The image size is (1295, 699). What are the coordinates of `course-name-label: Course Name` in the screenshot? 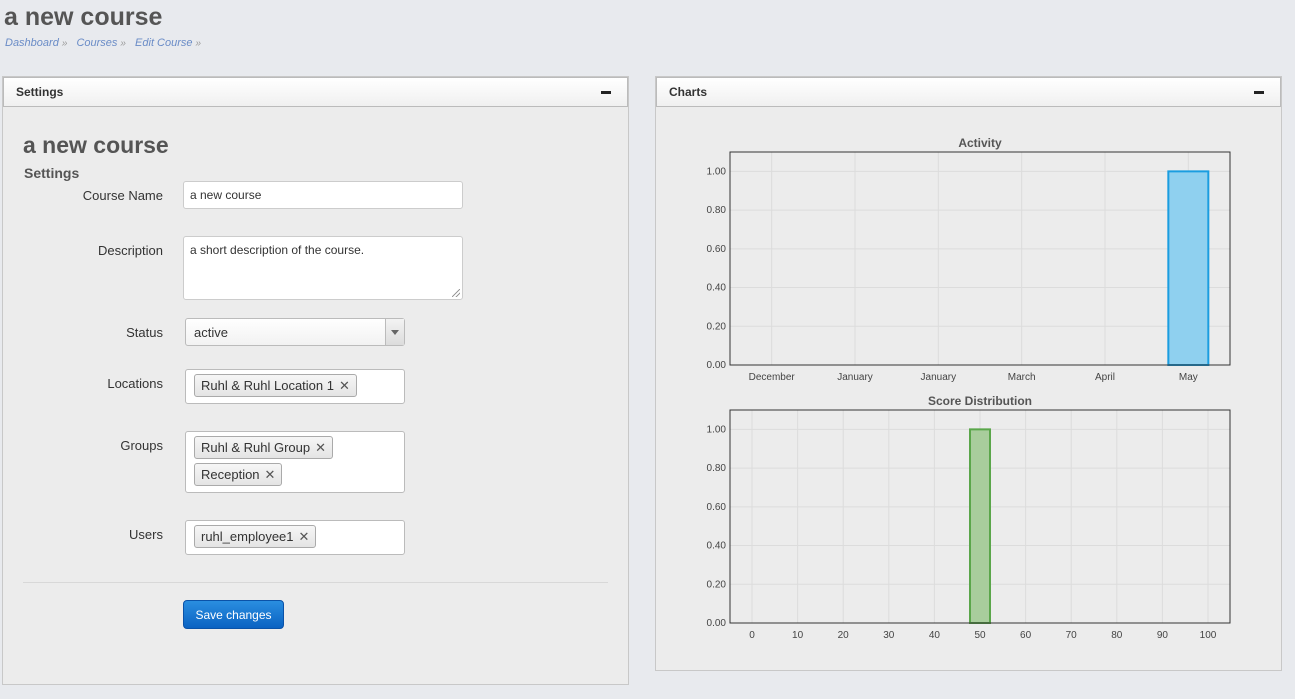 It's located at (122, 195).